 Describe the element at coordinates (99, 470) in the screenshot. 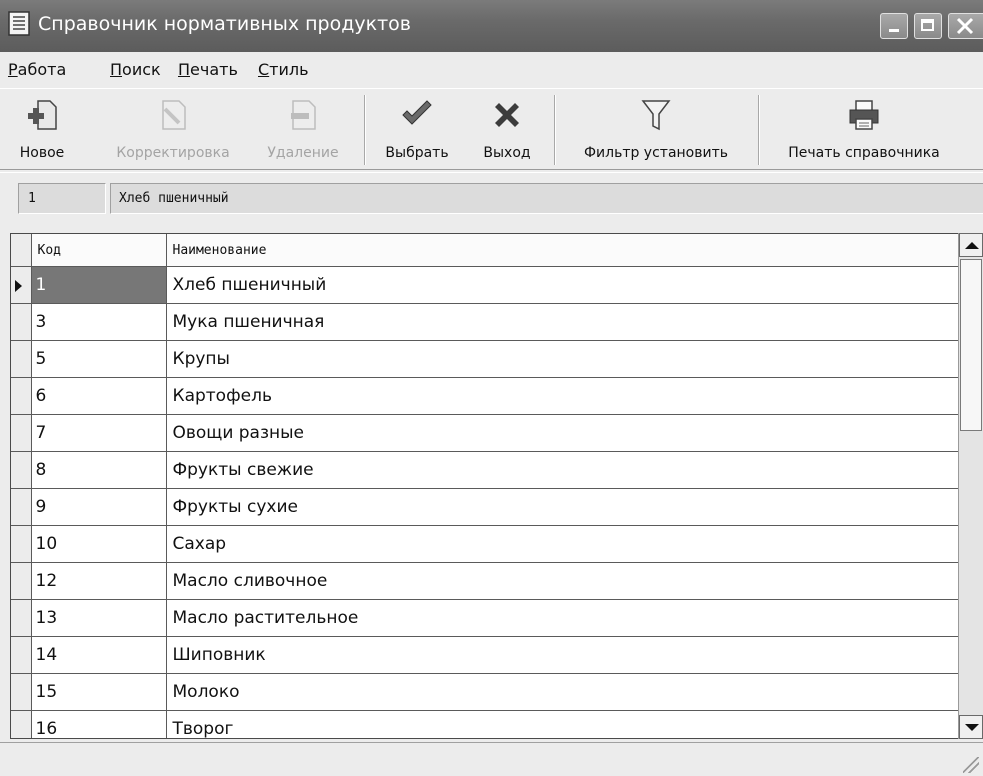

I see `cell-code: 8` at that location.